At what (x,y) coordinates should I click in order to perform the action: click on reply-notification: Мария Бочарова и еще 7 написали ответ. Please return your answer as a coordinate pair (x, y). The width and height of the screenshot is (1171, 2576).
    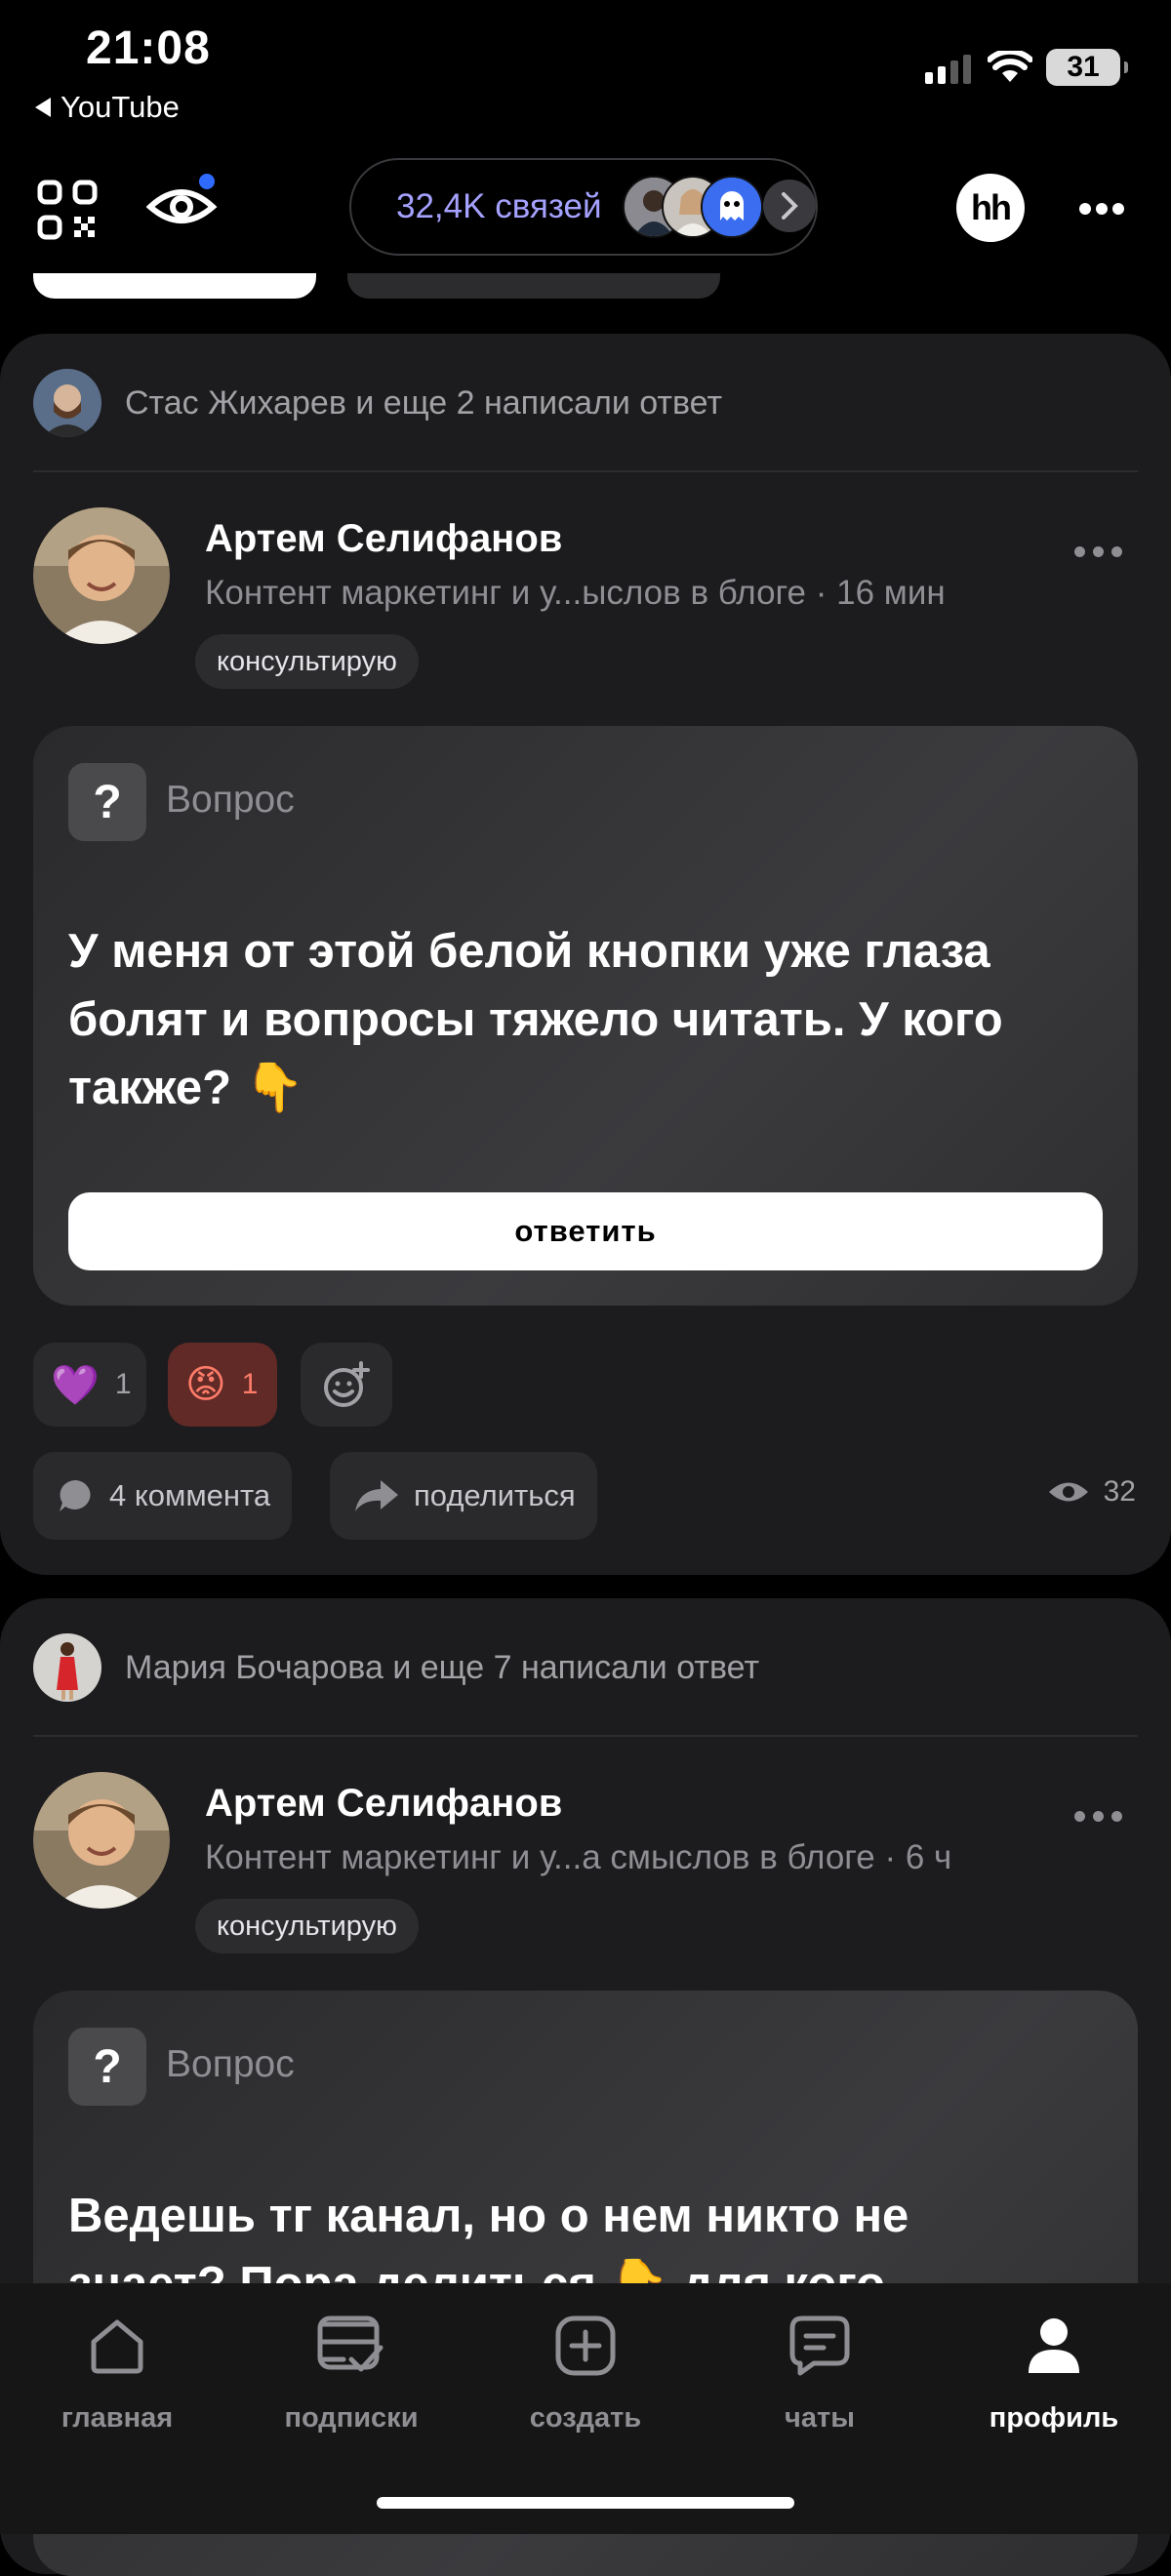
    Looking at the image, I should click on (396, 1667).